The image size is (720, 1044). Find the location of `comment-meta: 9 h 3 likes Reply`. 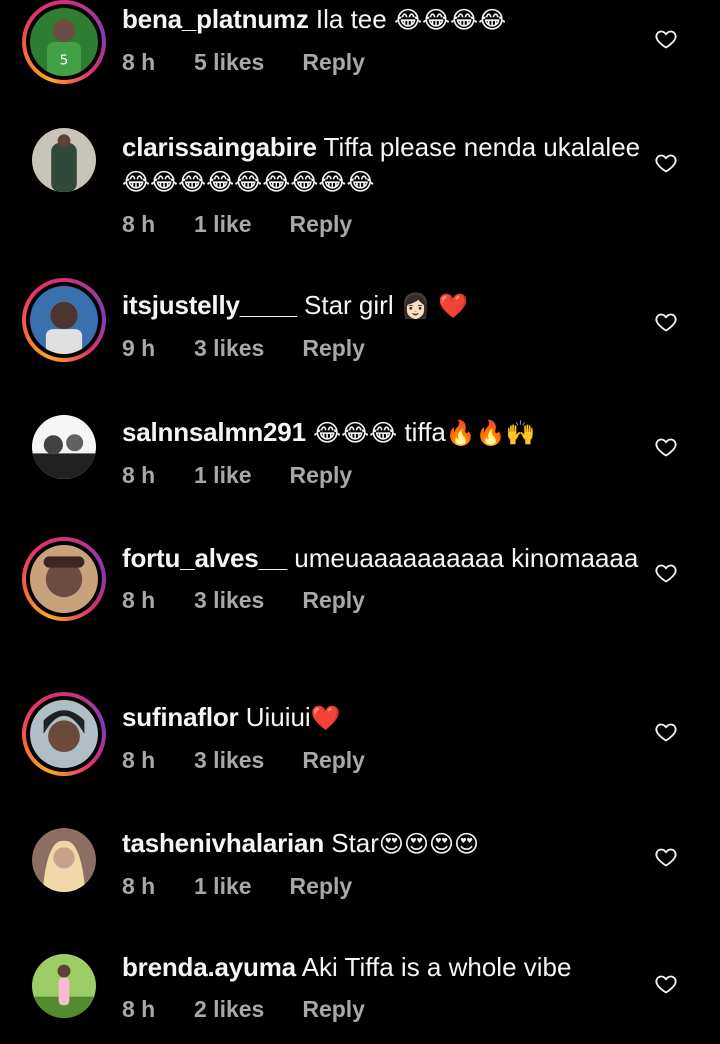

comment-meta: 9 h 3 likes Reply is located at coordinates (382, 348).